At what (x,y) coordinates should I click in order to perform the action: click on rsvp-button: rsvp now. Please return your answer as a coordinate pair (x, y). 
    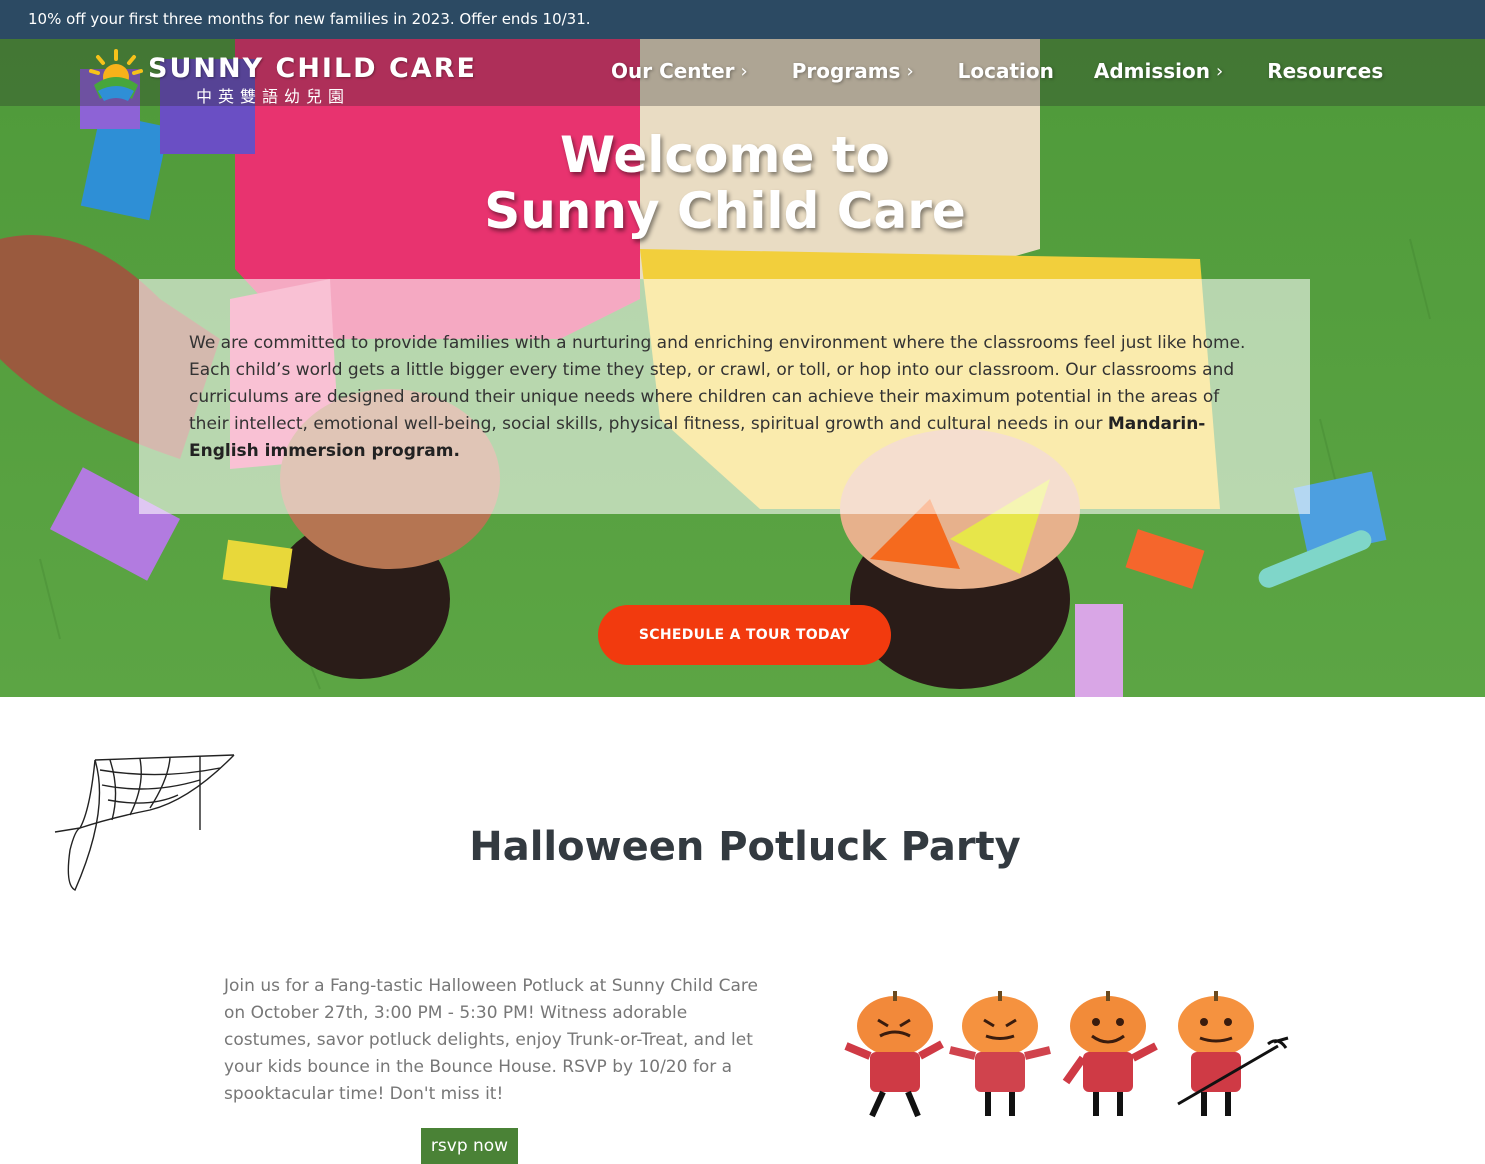
    Looking at the image, I should click on (469, 1146).